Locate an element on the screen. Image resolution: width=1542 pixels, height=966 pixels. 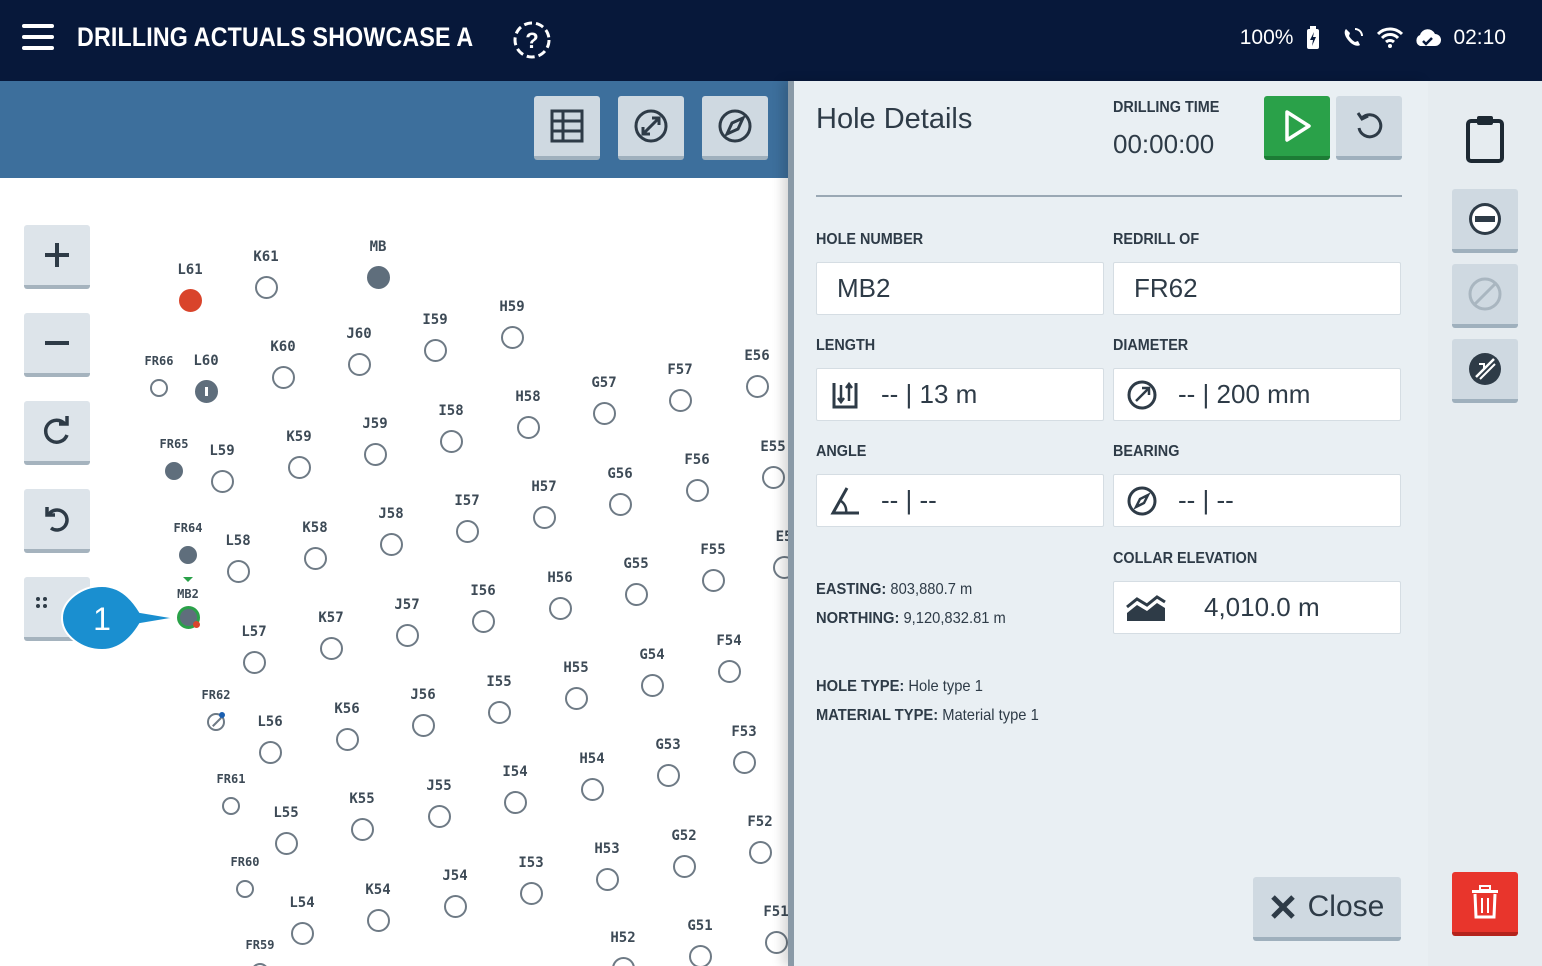
length-label: LENGTH is located at coordinates (846, 345).